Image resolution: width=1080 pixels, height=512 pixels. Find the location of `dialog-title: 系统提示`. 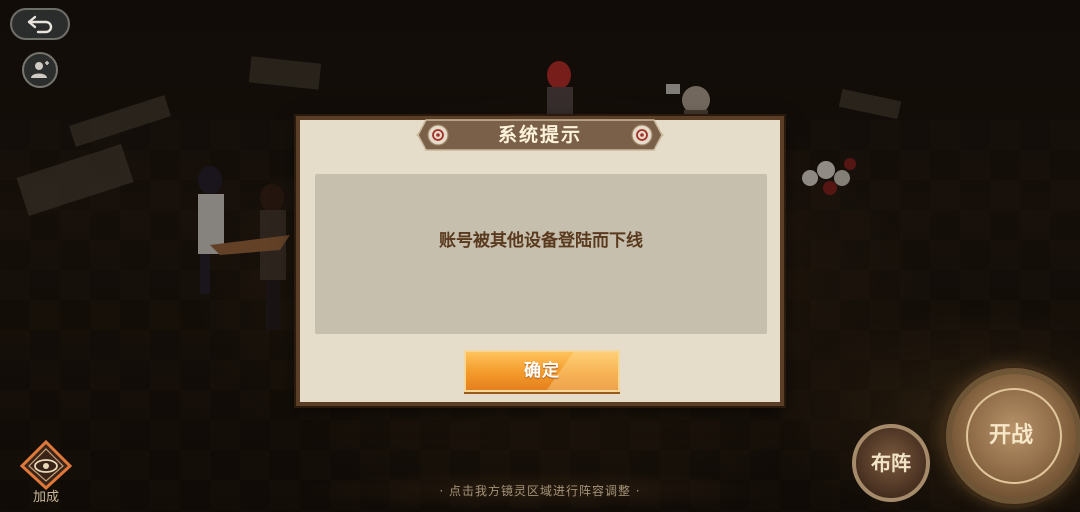

dialog-title: 系统提示 is located at coordinates (539, 135).